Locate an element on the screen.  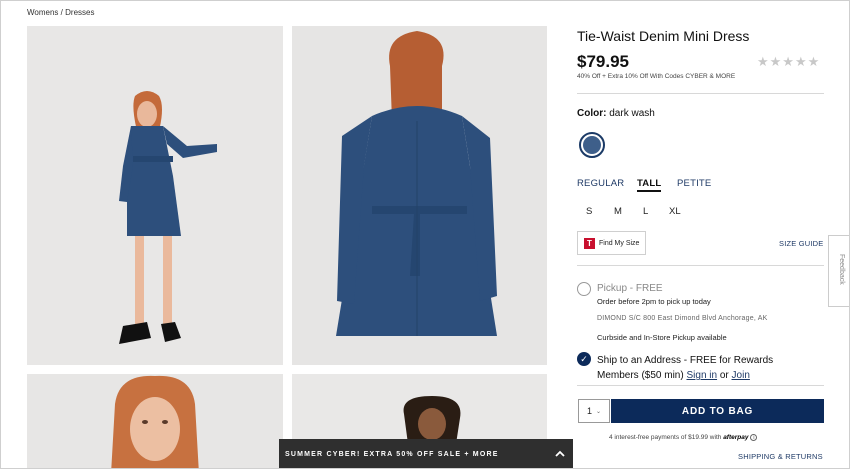
promo-banner: SUMMER CYBER! EXTRA 50% OFF SALE + MORE is located at coordinates (426, 453).